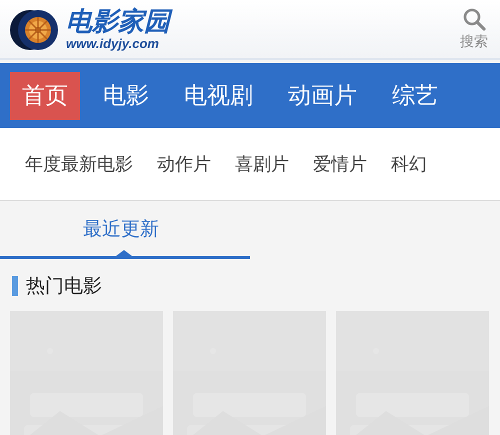  I want to click on tab: 最近更新, so click(121, 229).